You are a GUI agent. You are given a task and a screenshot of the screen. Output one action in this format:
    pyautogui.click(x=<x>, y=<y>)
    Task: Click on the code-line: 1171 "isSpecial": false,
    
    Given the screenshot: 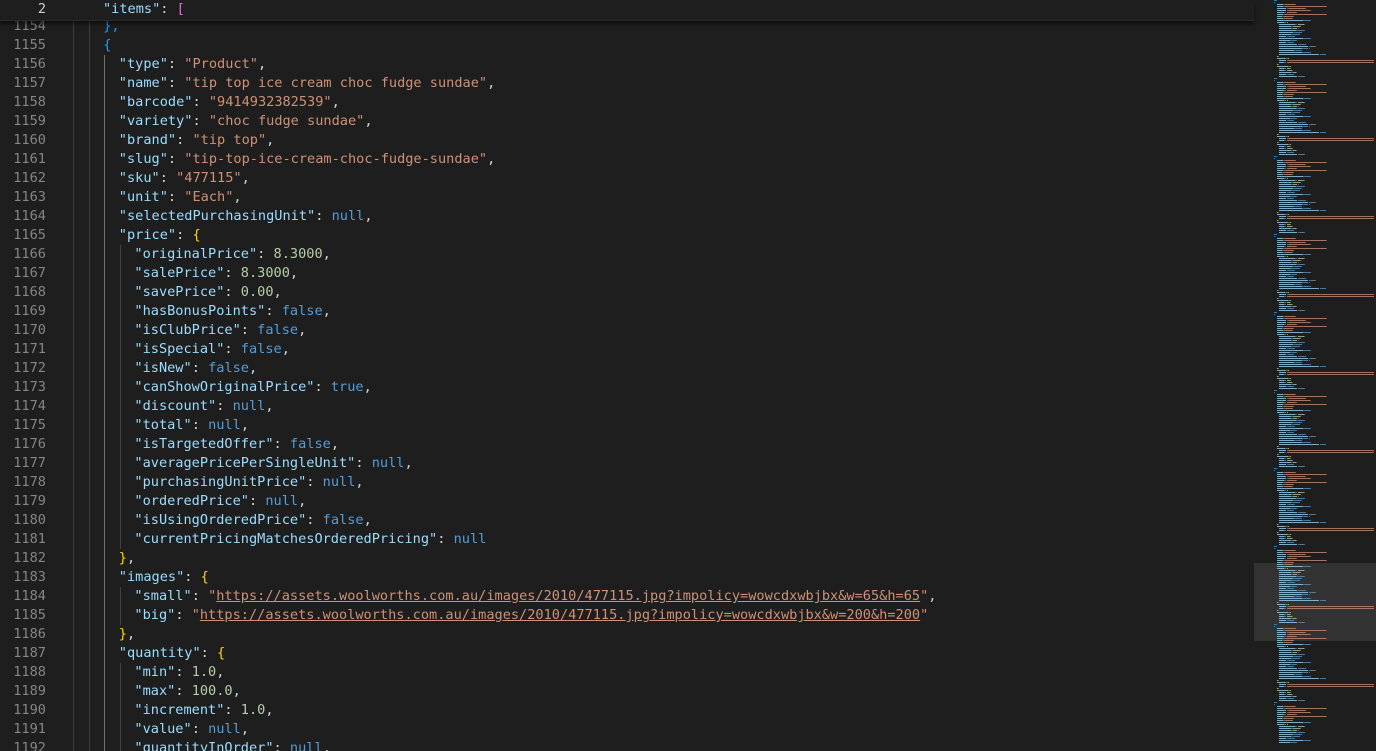 What is the action you would take?
    pyautogui.click(x=627, y=349)
    